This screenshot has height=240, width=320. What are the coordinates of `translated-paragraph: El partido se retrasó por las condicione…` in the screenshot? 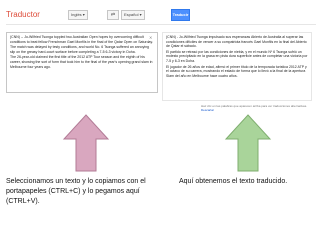 It's located at (237, 57).